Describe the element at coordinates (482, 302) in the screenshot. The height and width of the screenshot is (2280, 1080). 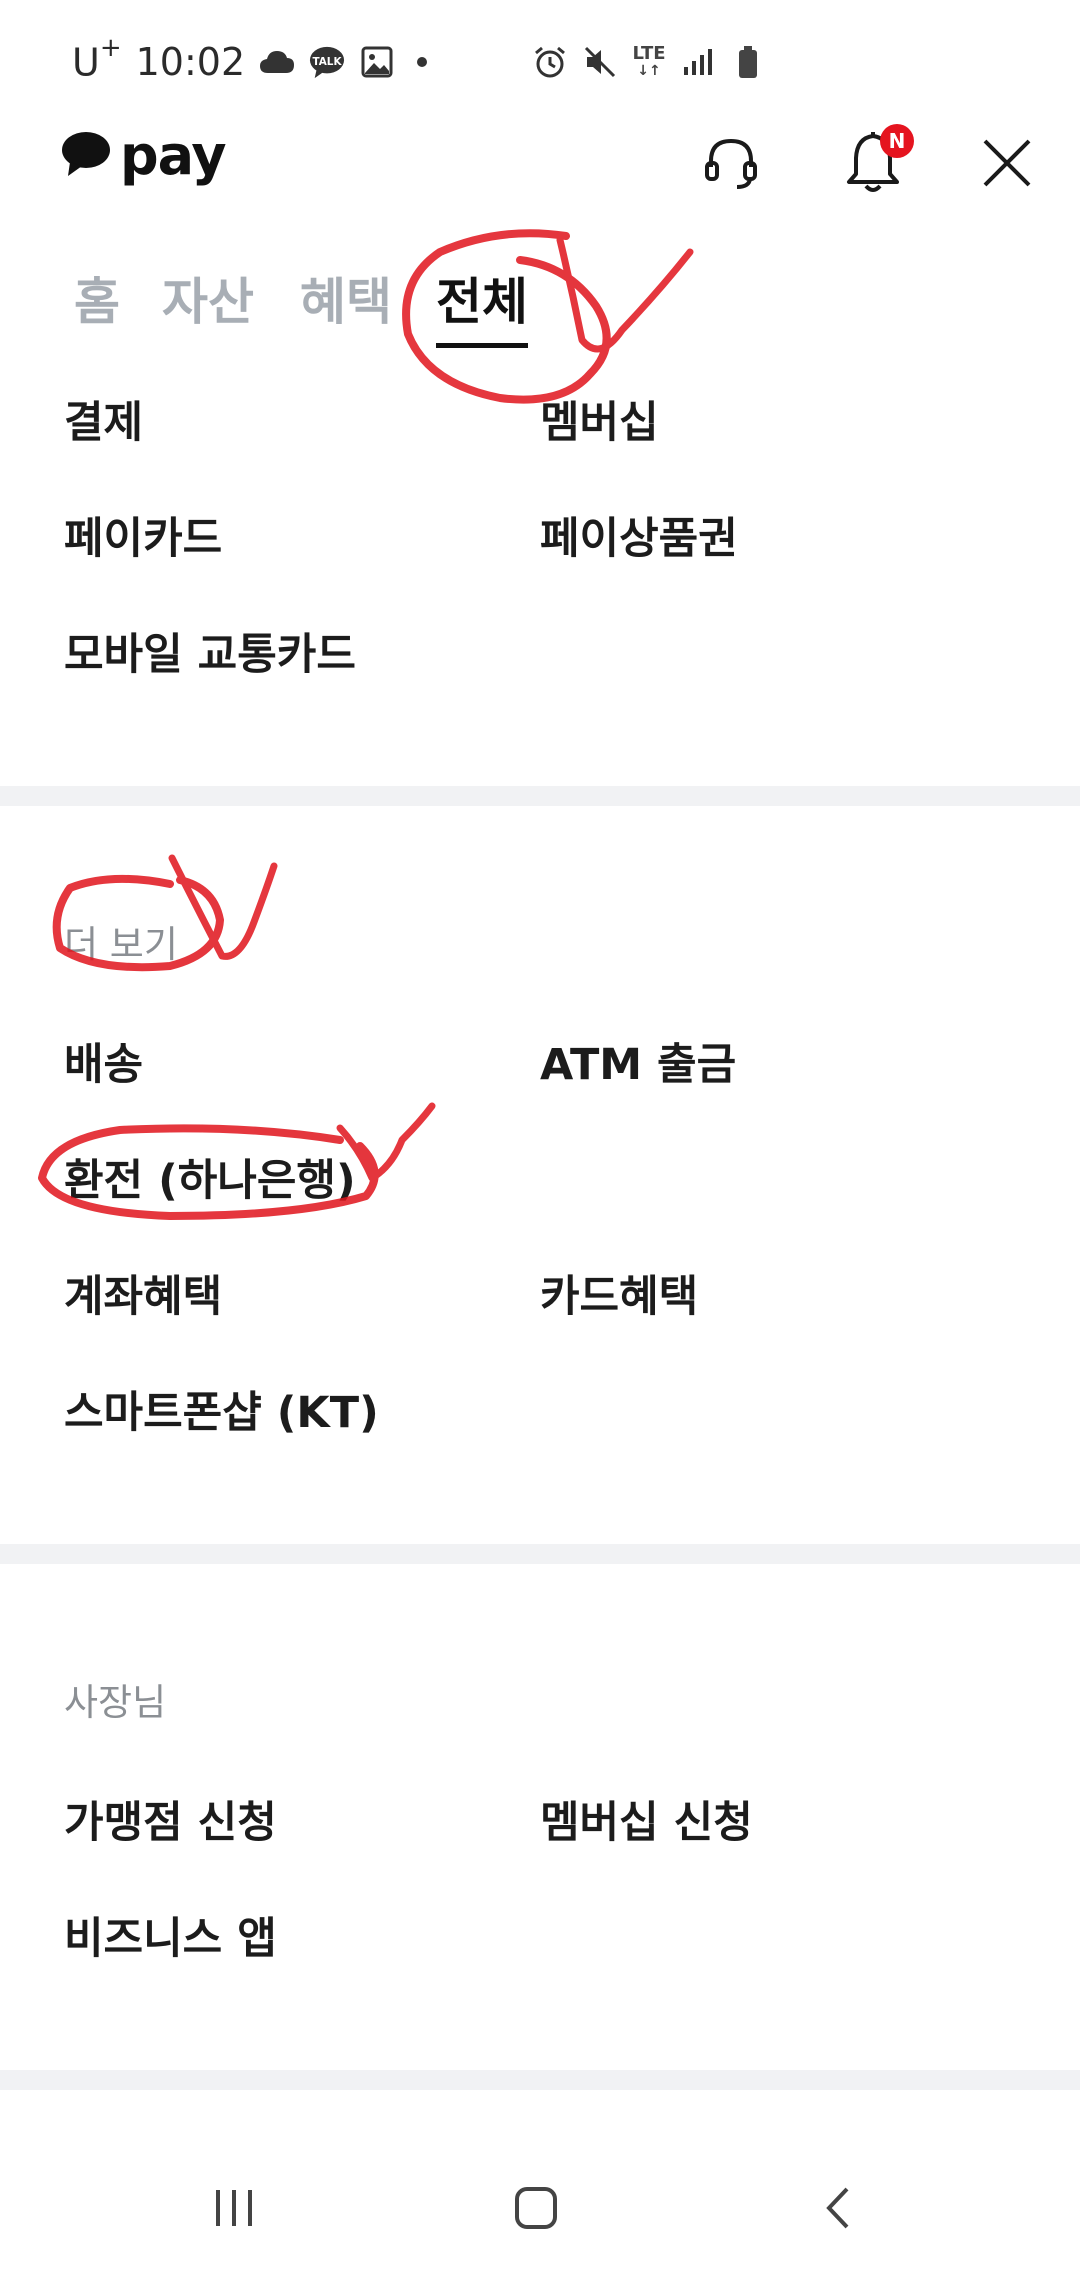
I see `tab-all-label: 전체` at that location.